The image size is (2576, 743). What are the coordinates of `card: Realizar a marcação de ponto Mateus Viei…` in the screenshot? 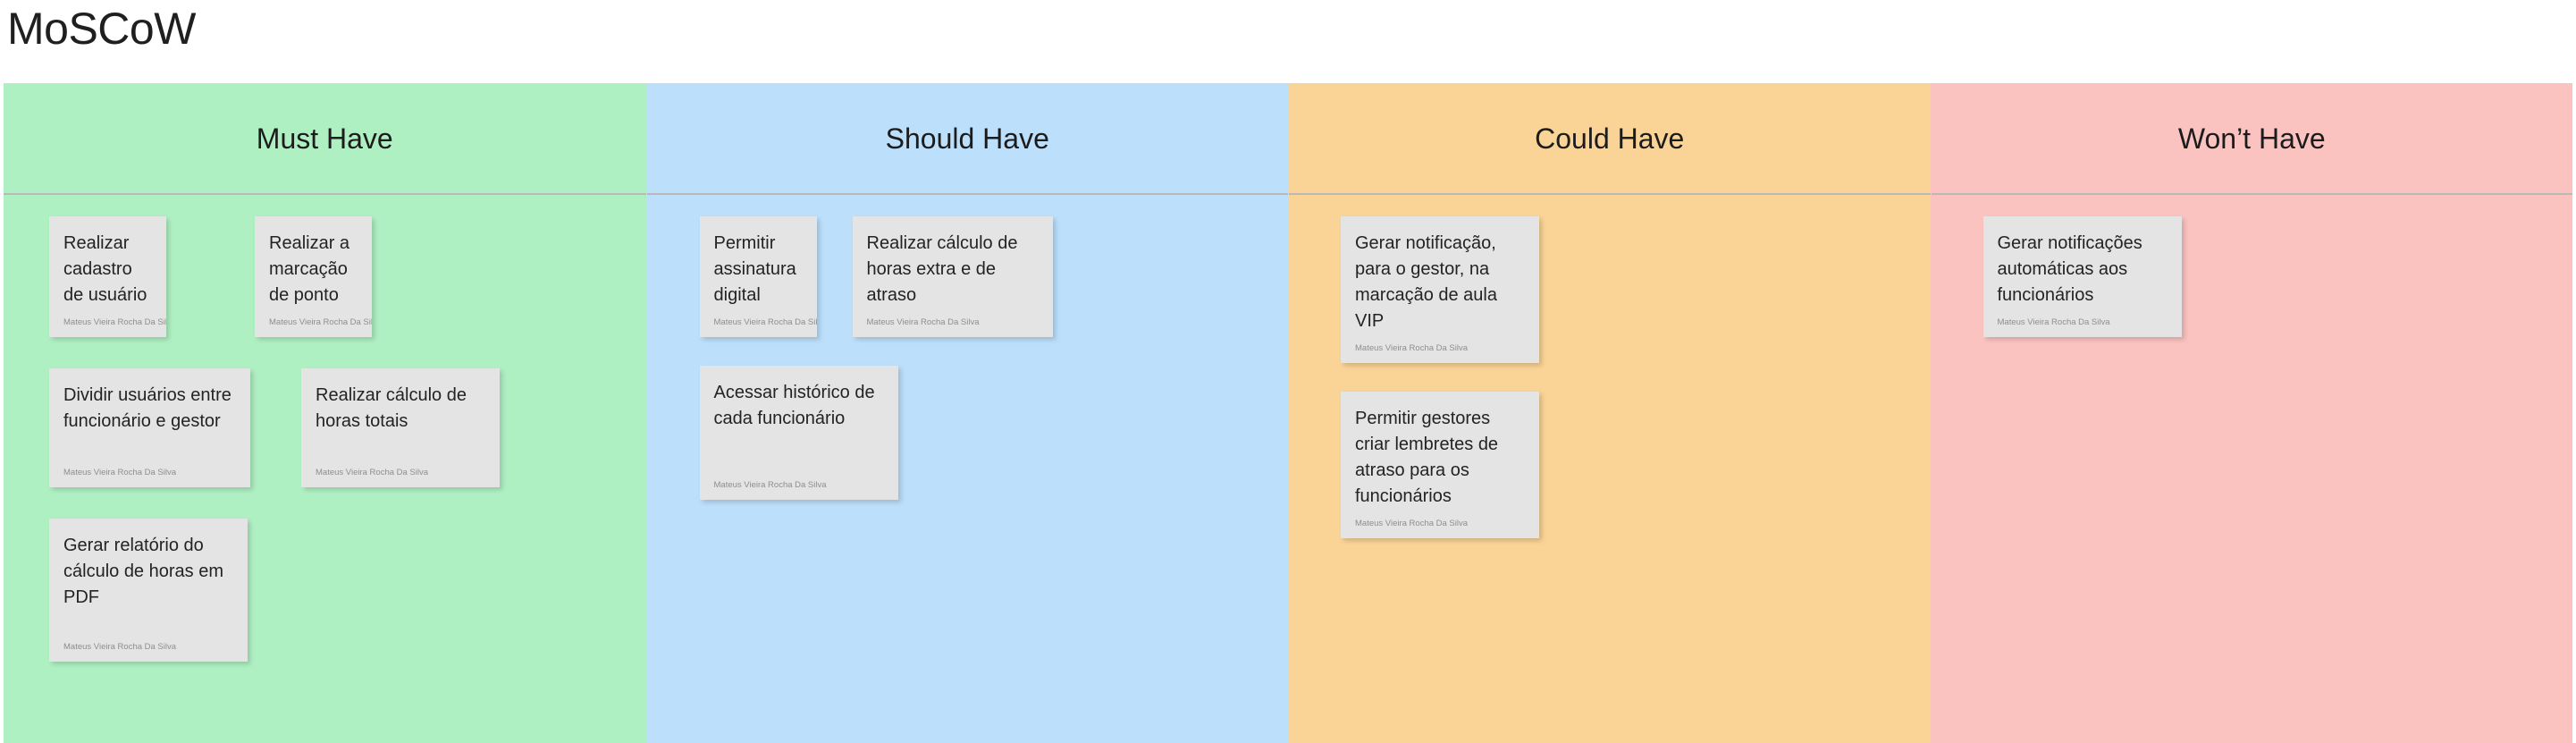 It's located at (314, 276).